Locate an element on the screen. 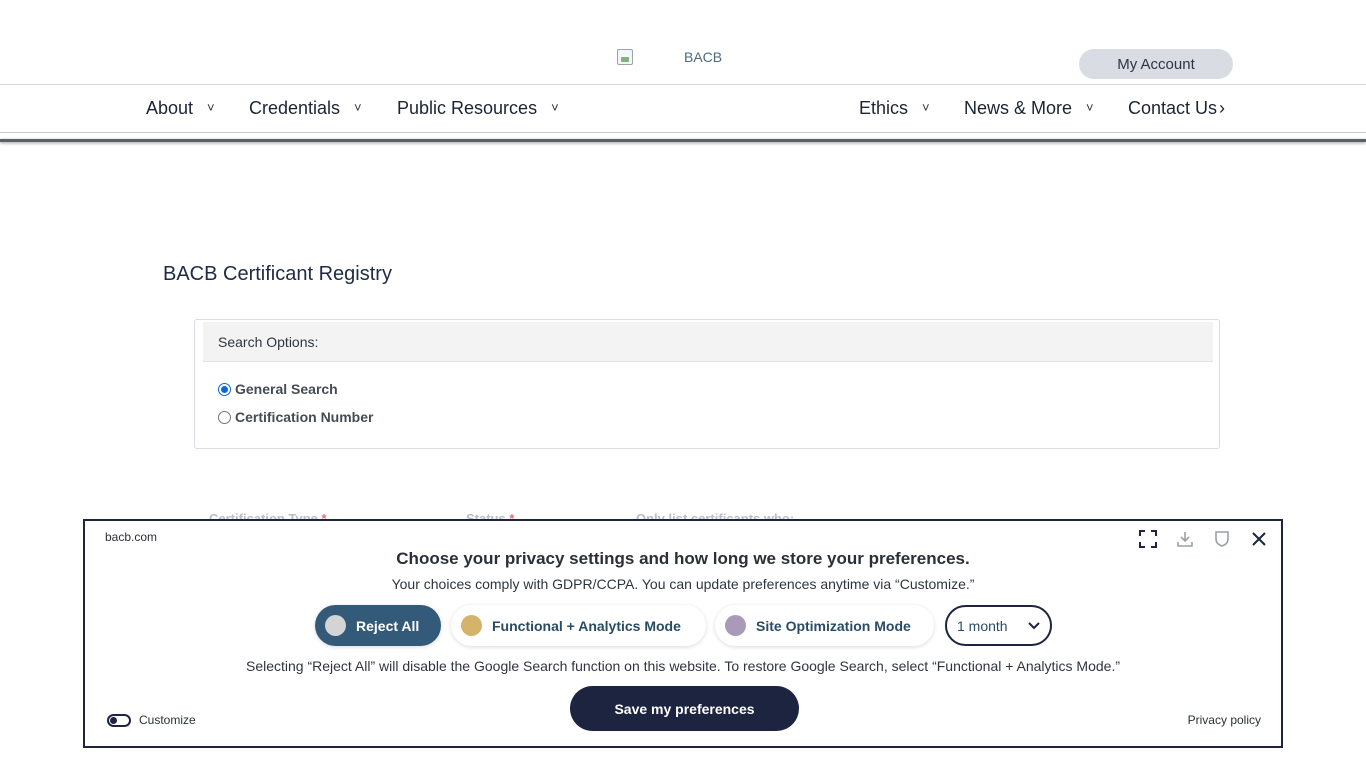 The height and width of the screenshot is (768, 1366). privacy-policy-link: Privacy policy is located at coordinates (1224, 720).